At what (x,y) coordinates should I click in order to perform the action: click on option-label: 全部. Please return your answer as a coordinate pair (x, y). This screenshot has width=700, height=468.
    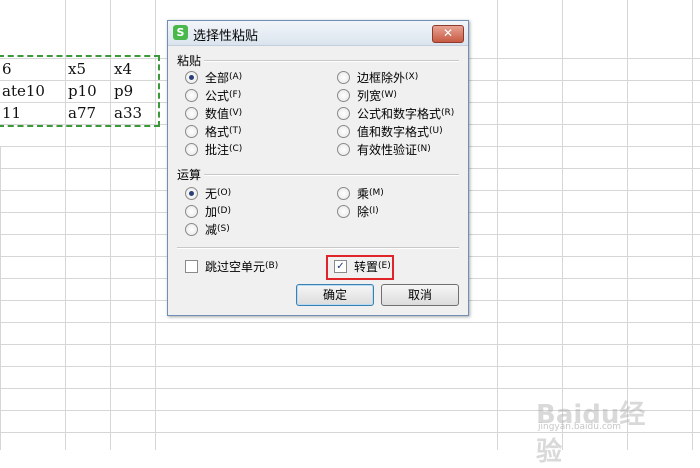
    Looking at the image, I should click on (217, 77).